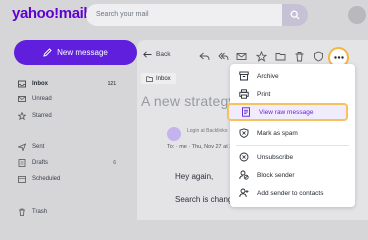 The height and width of the screenshot is (240, 368). Describe the element at coordinates (50, 13) in the screenshot. I see `yahoo-mail-logo: yahoo!mail` at that location.